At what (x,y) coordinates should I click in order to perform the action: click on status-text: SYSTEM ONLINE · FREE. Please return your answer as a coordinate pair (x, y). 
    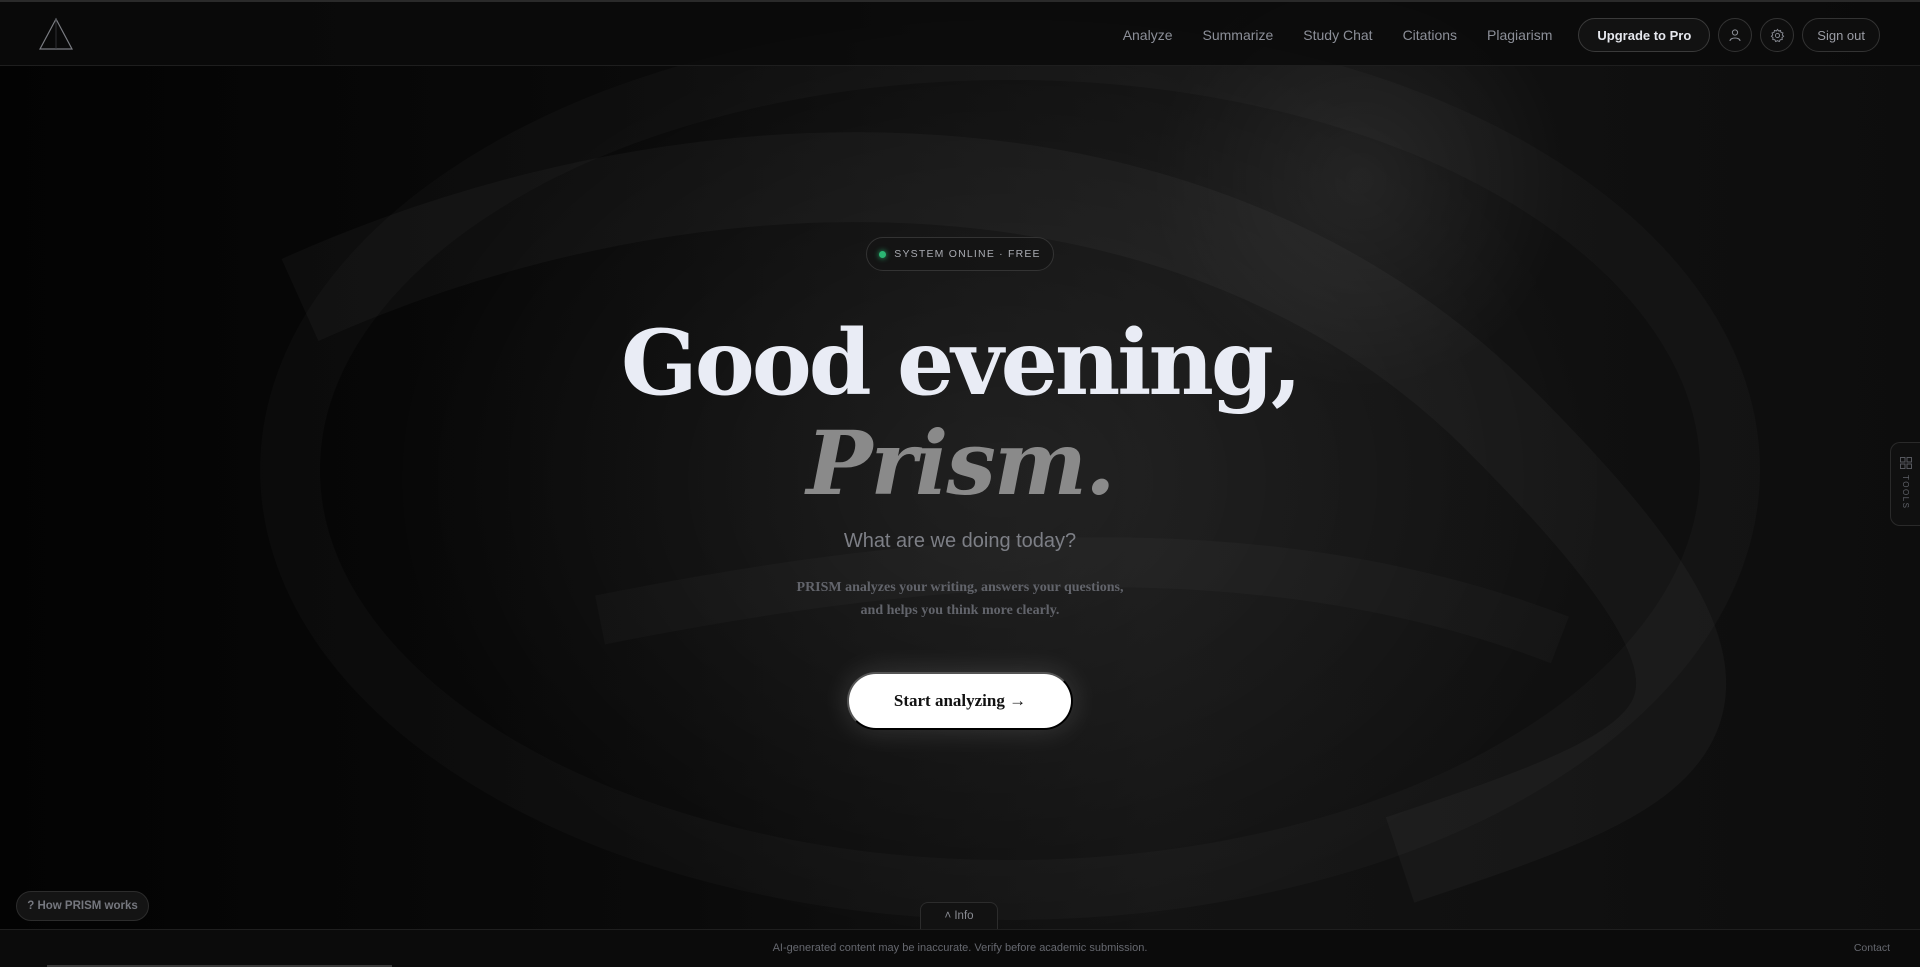
    Looking at the image, I should click on (967, 254).